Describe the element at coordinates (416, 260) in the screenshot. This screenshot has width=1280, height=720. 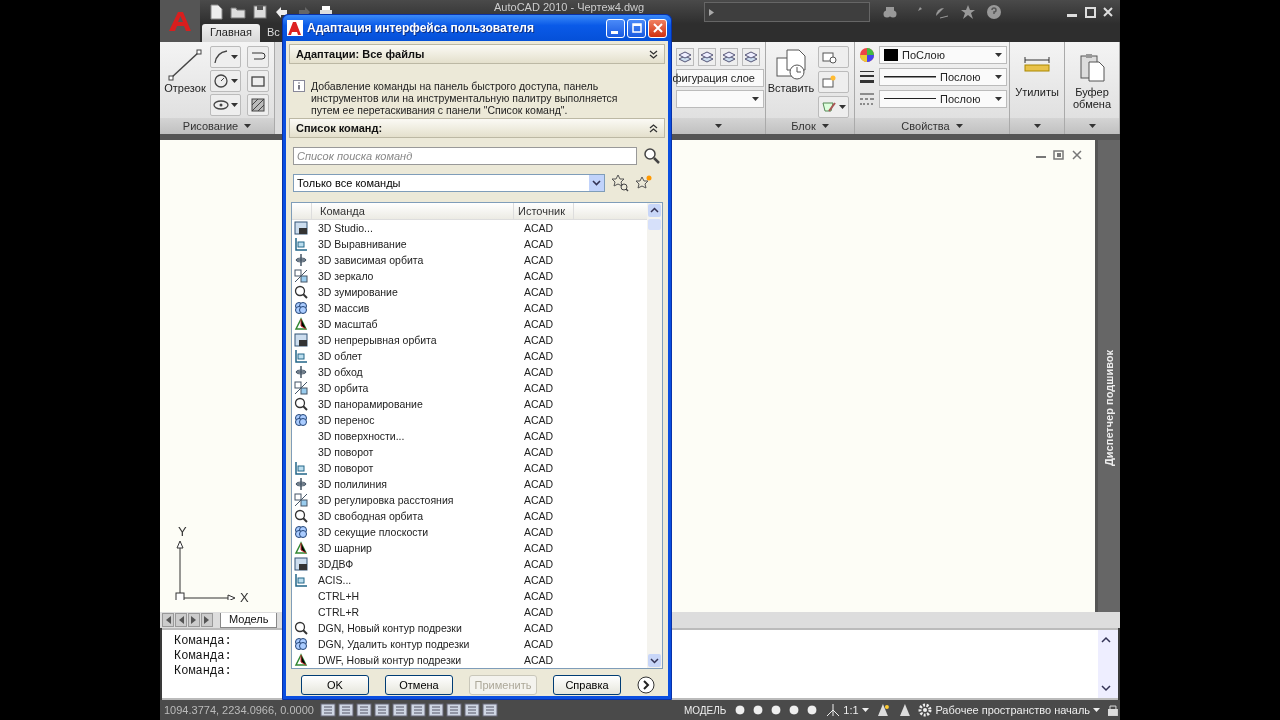
I see `command-name-cell: 3D зависимая орбита` at that location.